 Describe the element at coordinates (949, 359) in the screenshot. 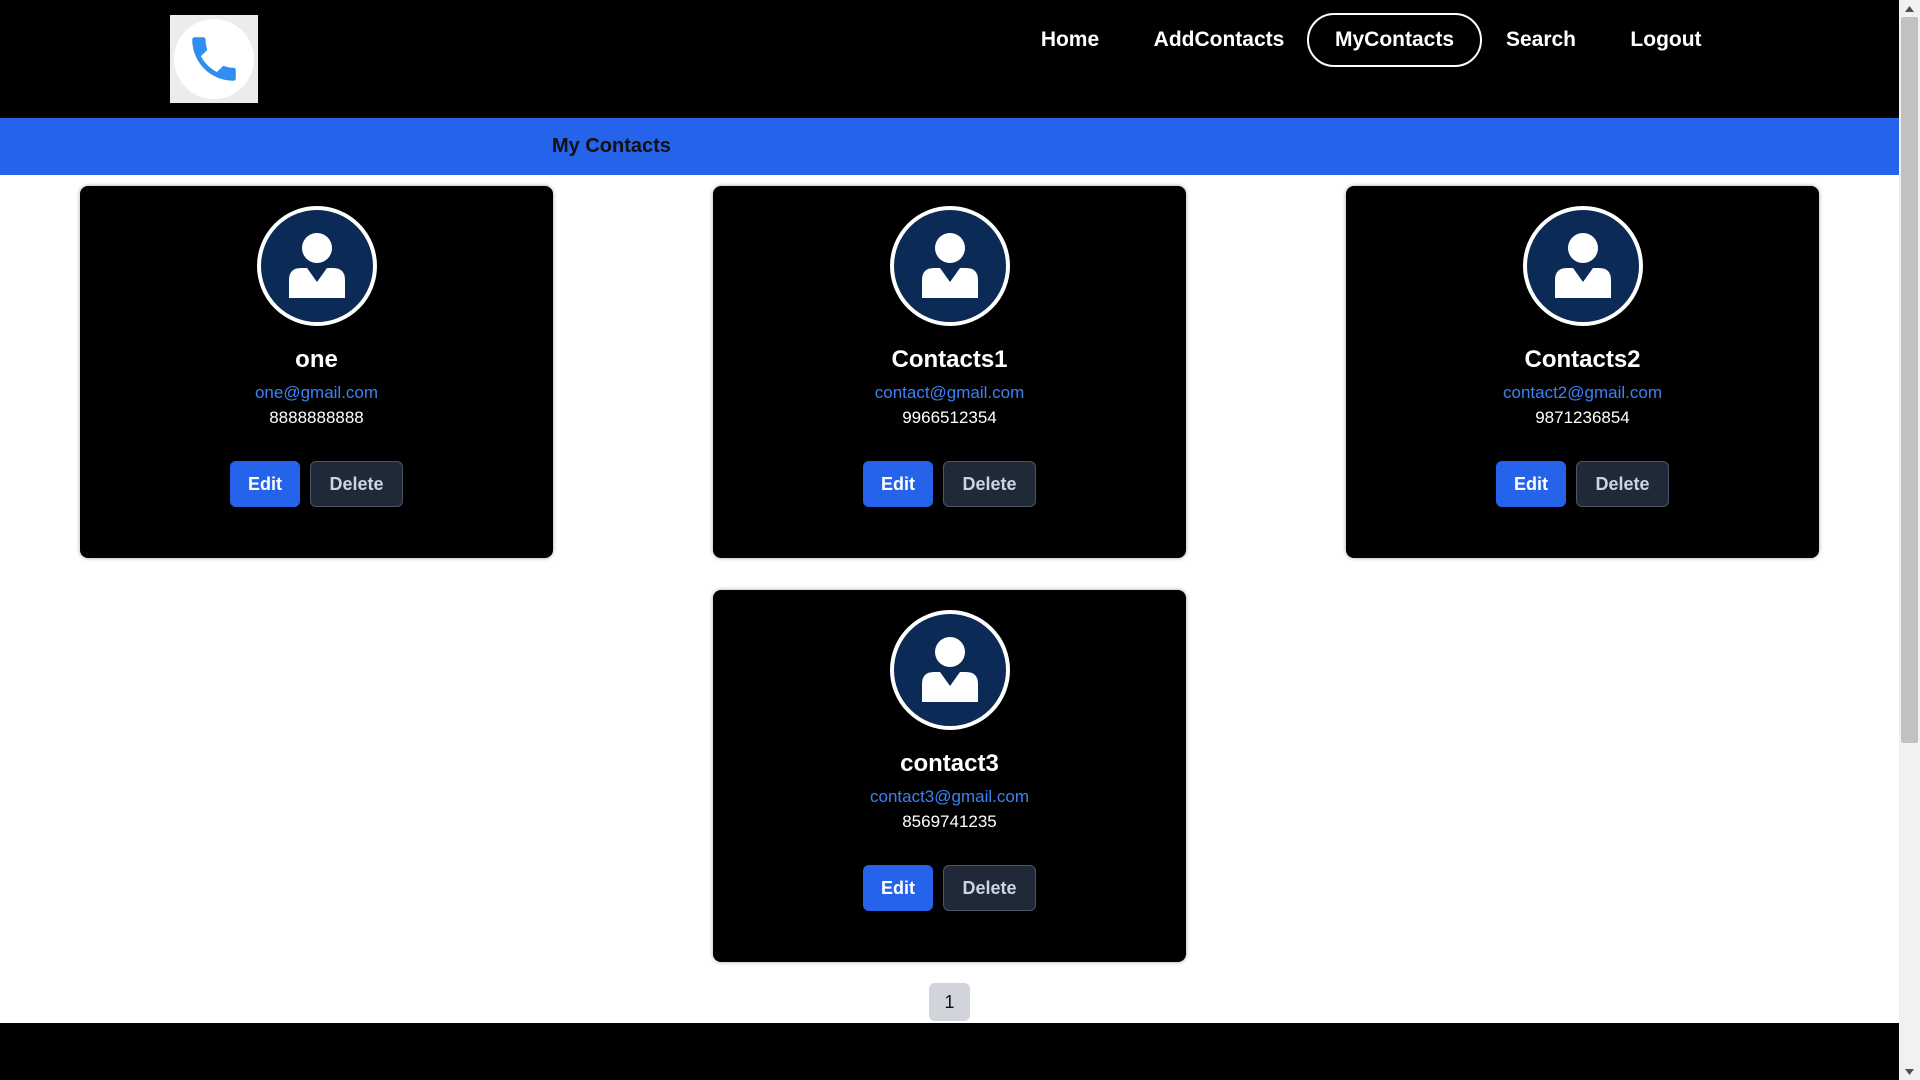

I see `contact-name: Contacts1` at that location.